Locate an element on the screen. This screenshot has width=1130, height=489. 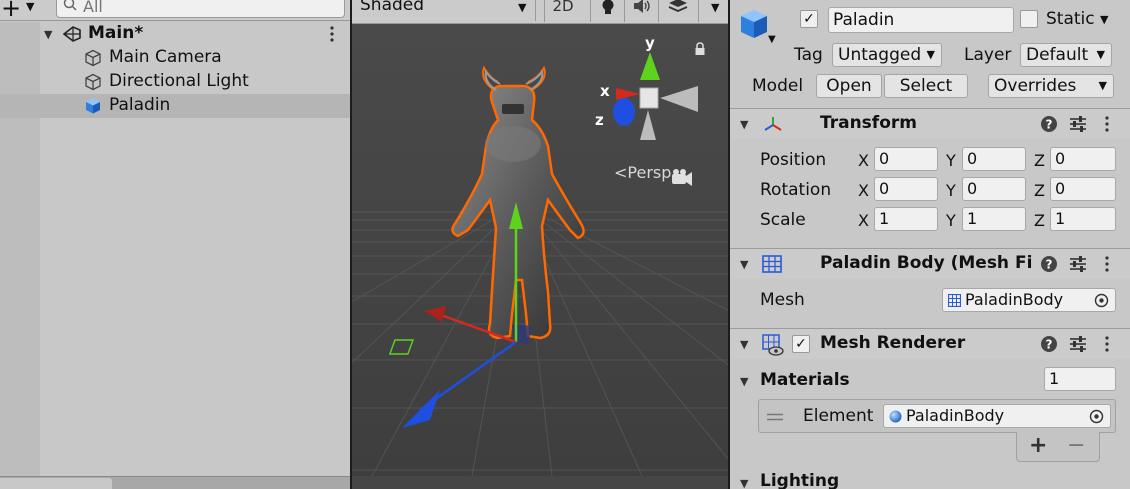
static-caret-icon: ▼ is located at coordinates (1104, 19).